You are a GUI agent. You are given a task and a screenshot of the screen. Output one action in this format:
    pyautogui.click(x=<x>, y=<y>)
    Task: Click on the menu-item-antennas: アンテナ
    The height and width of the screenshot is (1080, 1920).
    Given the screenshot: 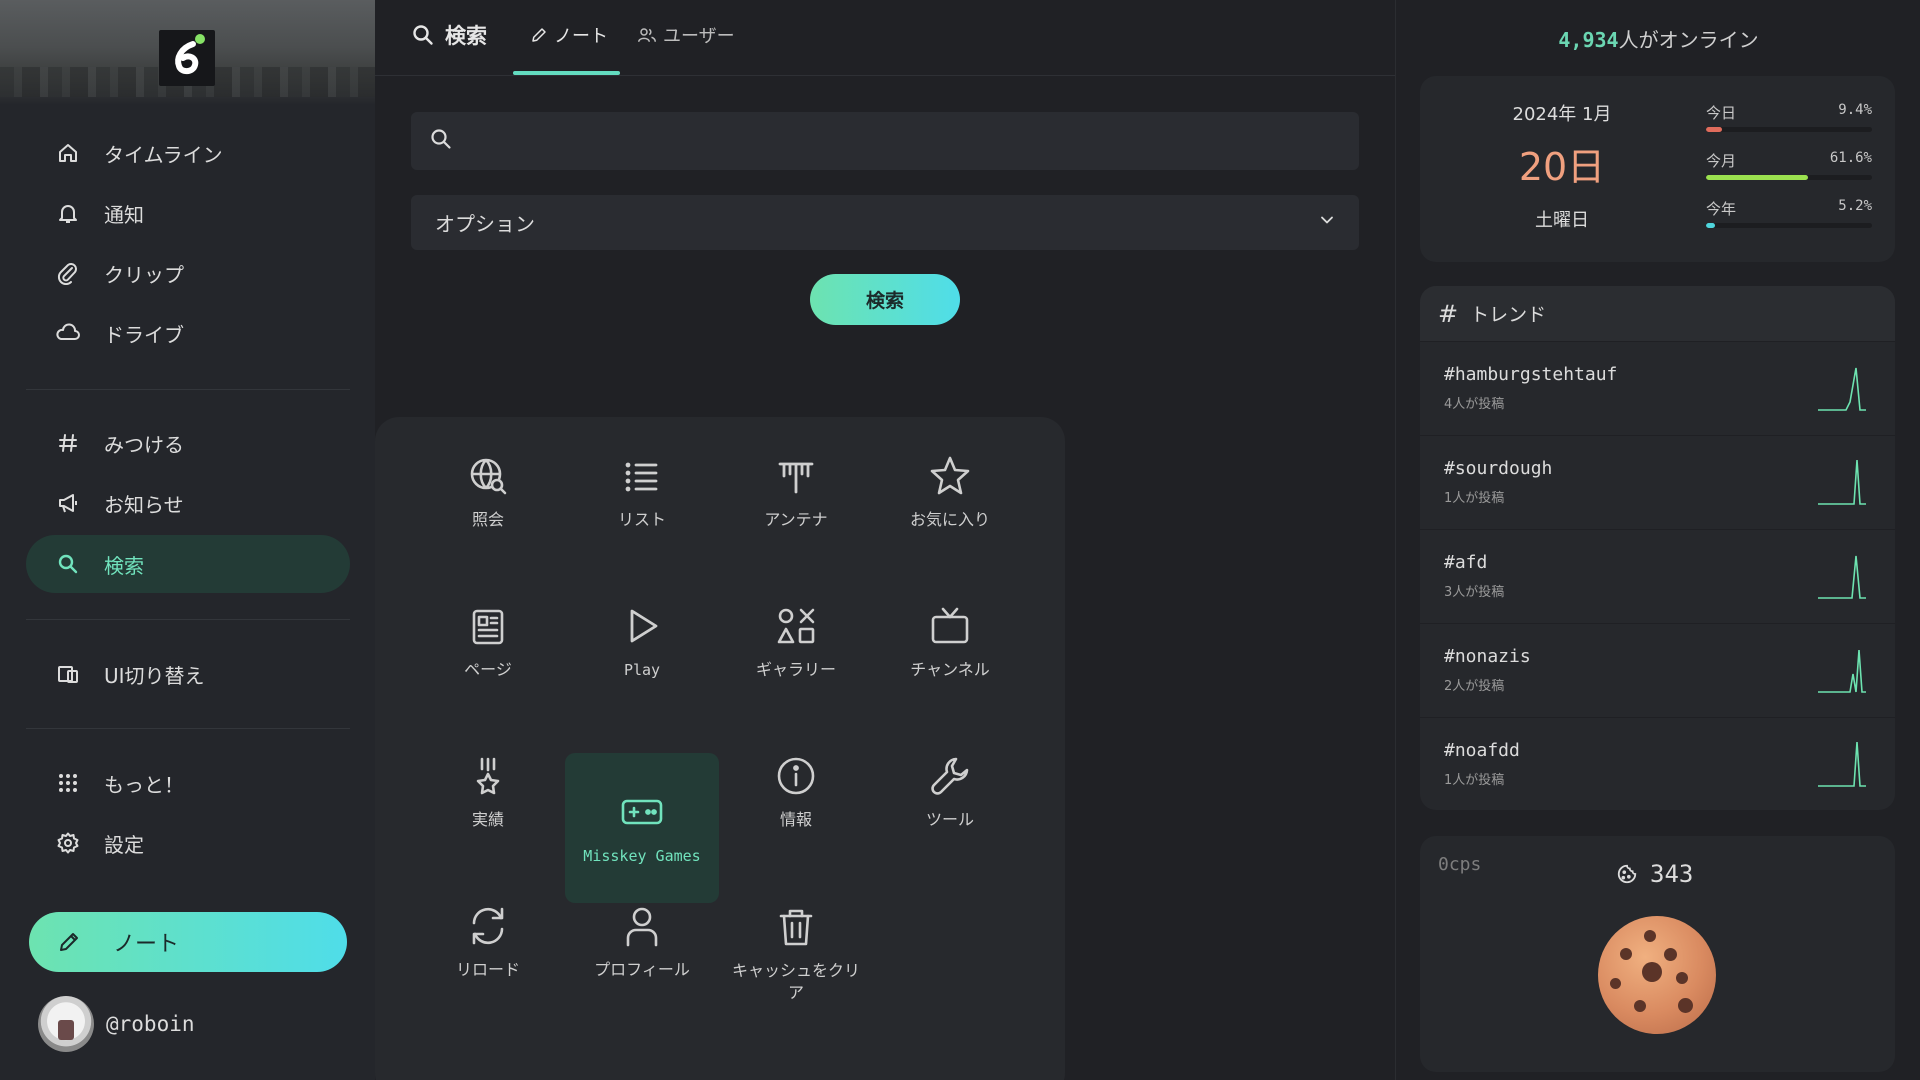 What is the action you would take?
    pyautogui.click(x=796, y=492)
    